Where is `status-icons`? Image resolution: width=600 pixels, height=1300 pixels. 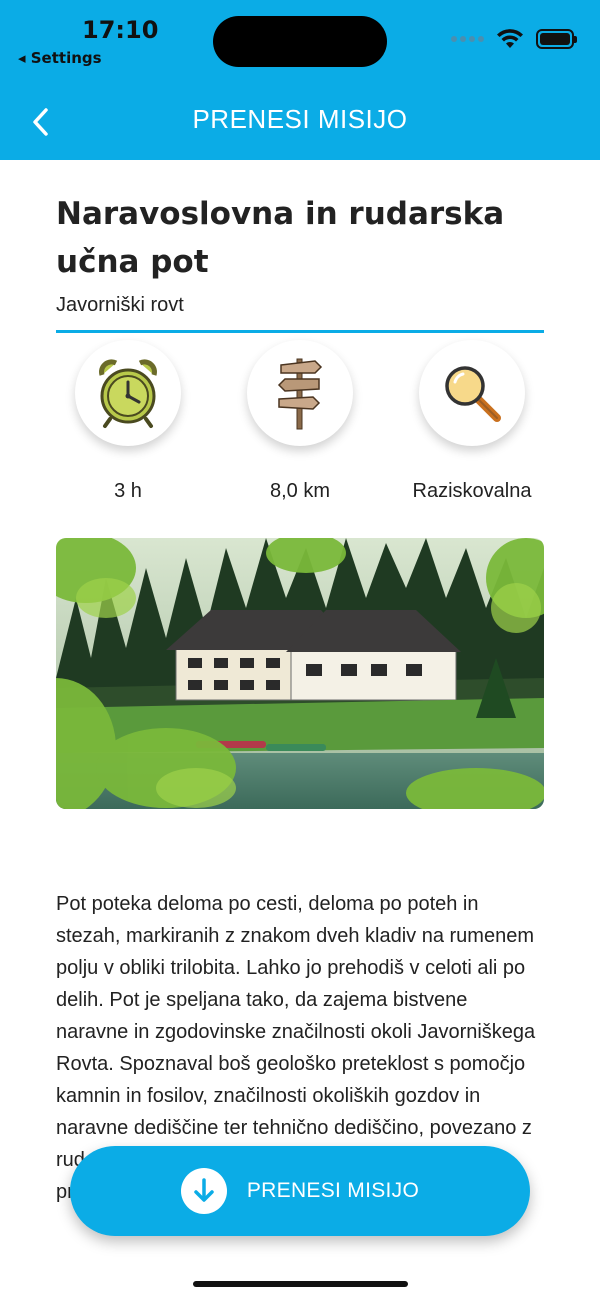
status-icons is located at coordinates (514, 39).